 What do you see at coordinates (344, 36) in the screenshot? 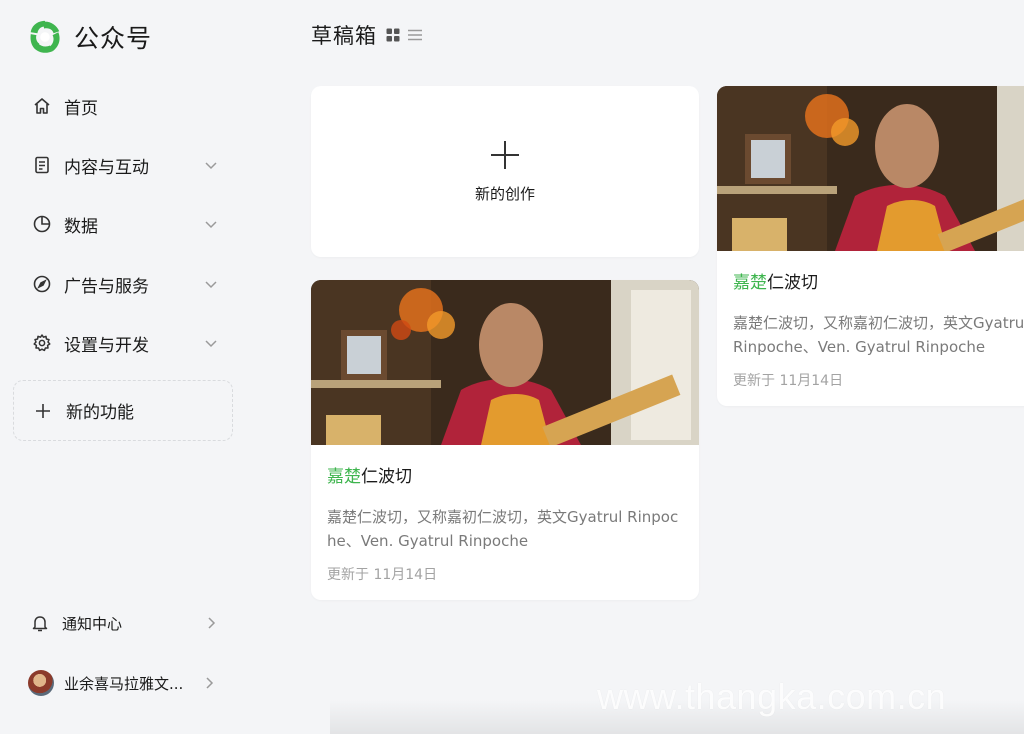
I see `page-title: 草稿箱` at bounding box center [344, 36].